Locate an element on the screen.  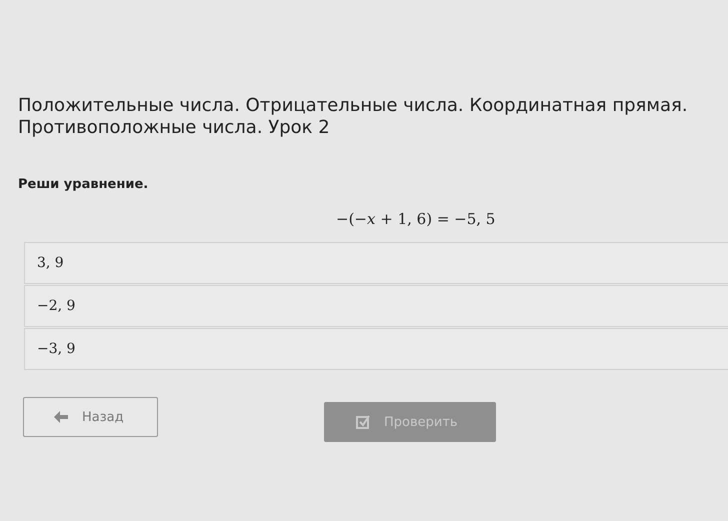
checkbox-icon is located at coordinates (363, 422).